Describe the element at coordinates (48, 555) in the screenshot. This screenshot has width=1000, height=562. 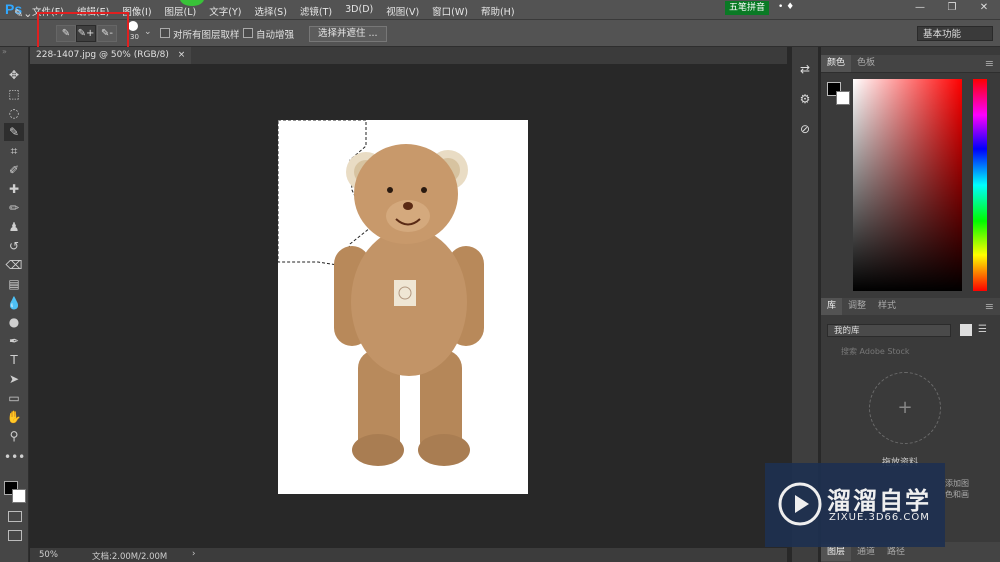
I see `zoom-level: 50%` at that location.